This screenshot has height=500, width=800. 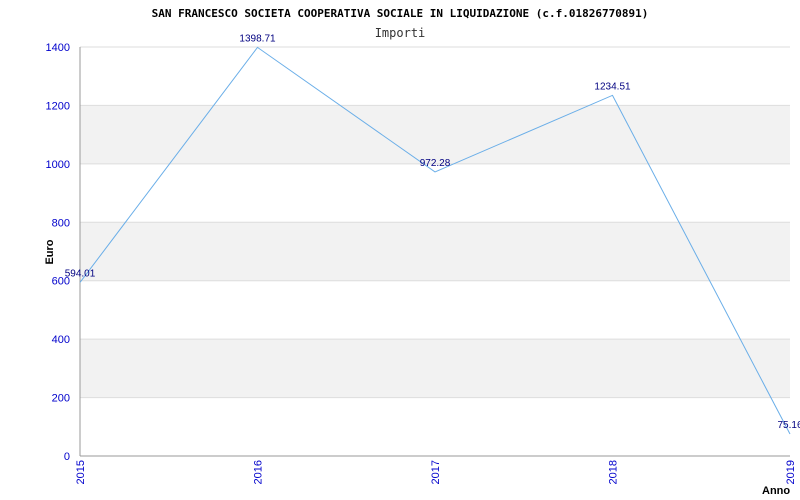 I want to click on data-label: 594.01, so click(x=80, y=273).